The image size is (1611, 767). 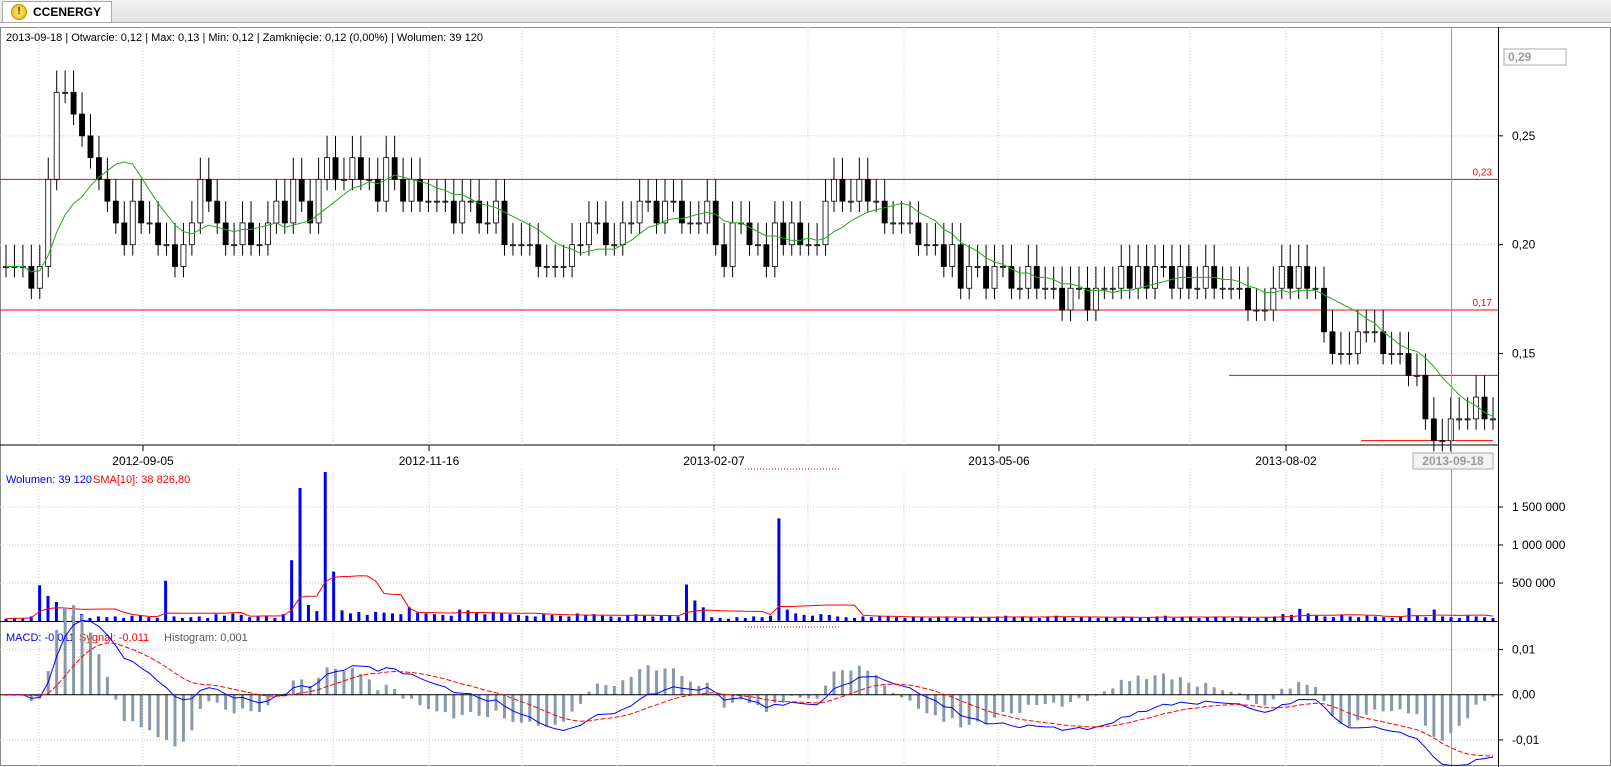 What do you see at coordinates (57, 11) in the screenshot?
I see `tab-ccenergy: ! CCENERGY` at bounding box center [57, 11].